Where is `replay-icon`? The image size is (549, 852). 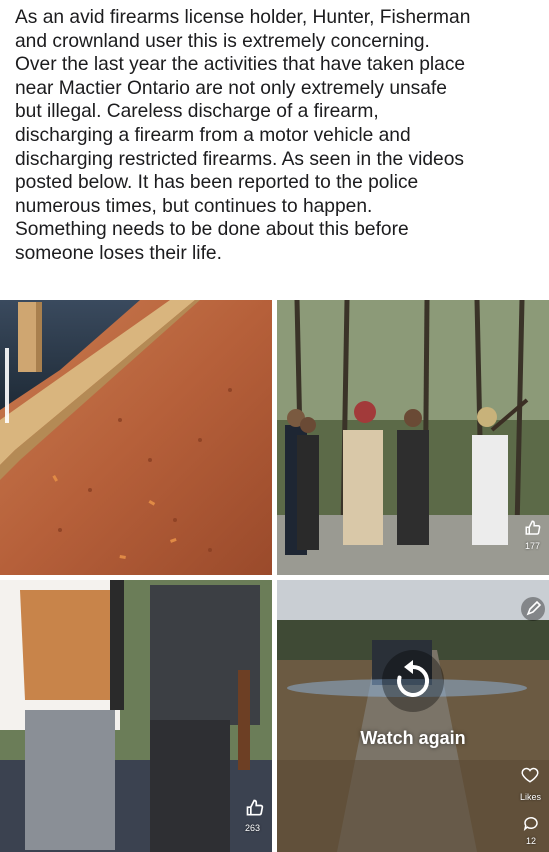 replay-icon is located at coordinates (413, 678).